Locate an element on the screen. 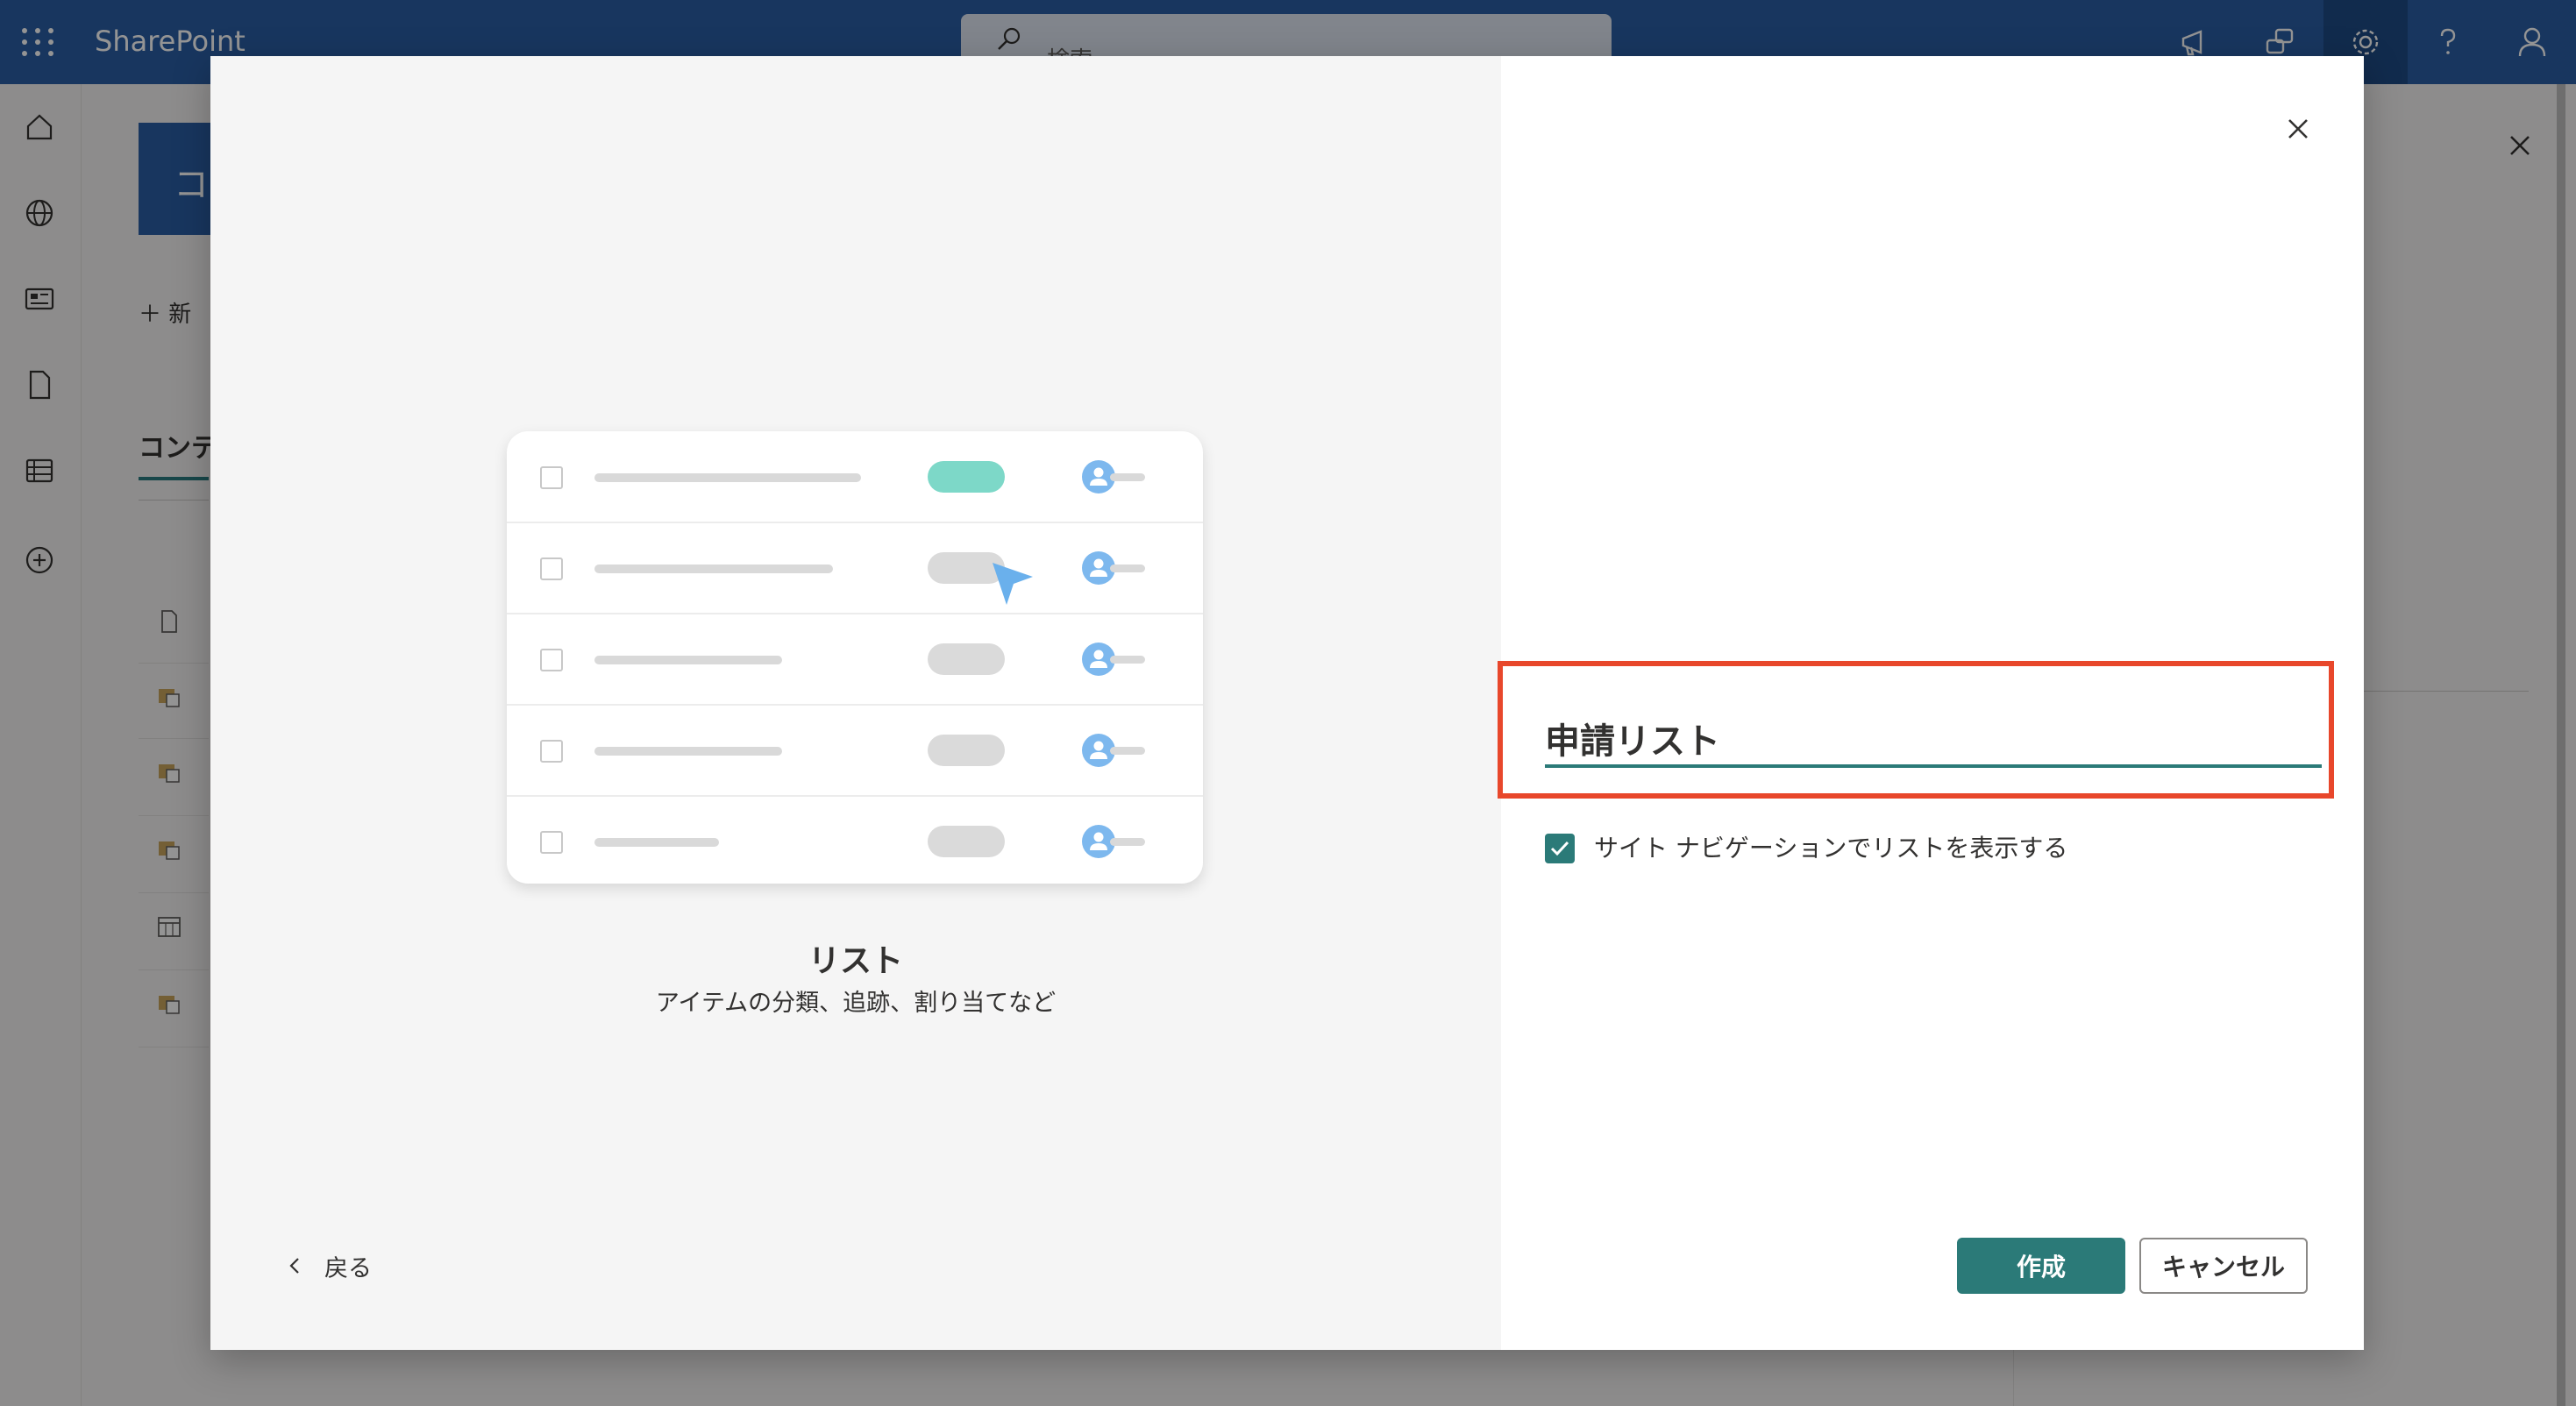  show-in-nav-label: サイト ナビゲーションでリストを表示する is located at coordinates (1830, 848).